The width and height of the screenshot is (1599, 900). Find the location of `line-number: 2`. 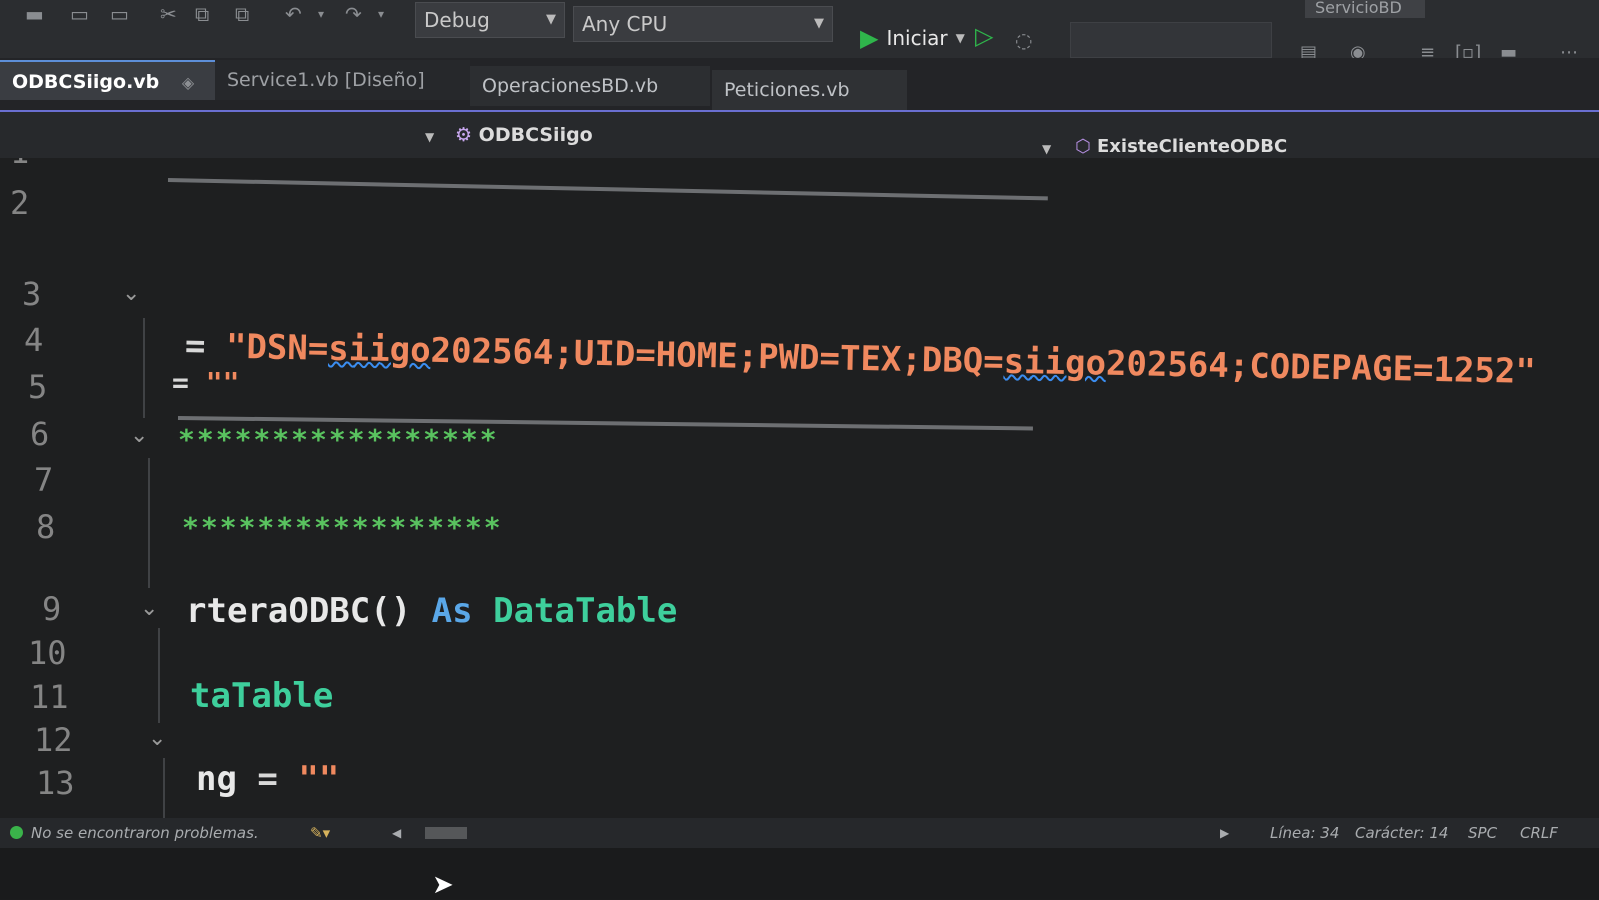

line-number: 2 is located at coordinates (20, 203).